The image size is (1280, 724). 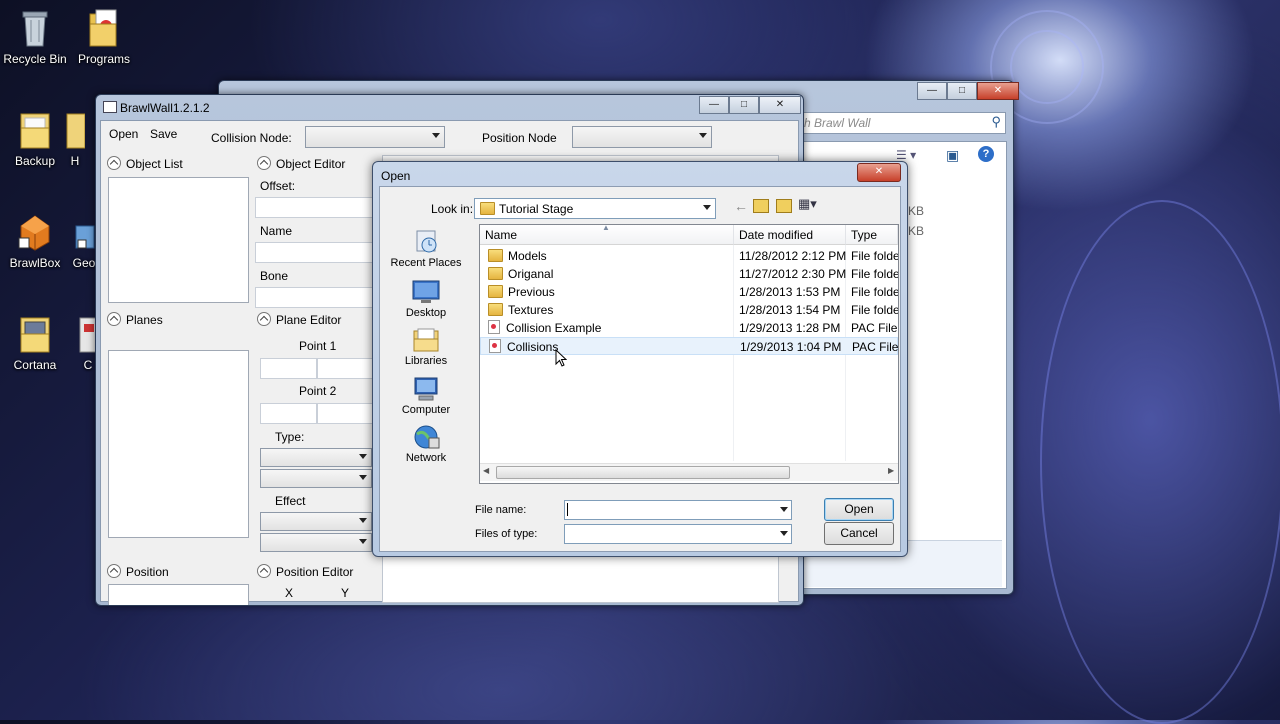 I want to click on place-libraries: Libraries, so click(x=426, y=347).